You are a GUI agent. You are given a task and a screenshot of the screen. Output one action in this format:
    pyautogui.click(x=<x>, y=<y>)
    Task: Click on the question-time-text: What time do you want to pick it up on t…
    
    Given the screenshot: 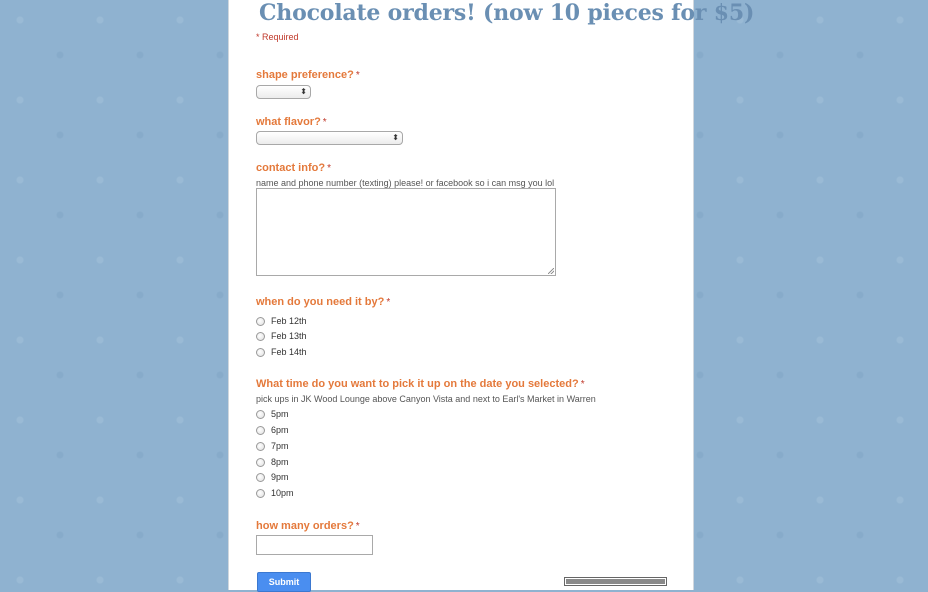 What is the action you would take?
    pyautogui.click(x=417, y=384)
    